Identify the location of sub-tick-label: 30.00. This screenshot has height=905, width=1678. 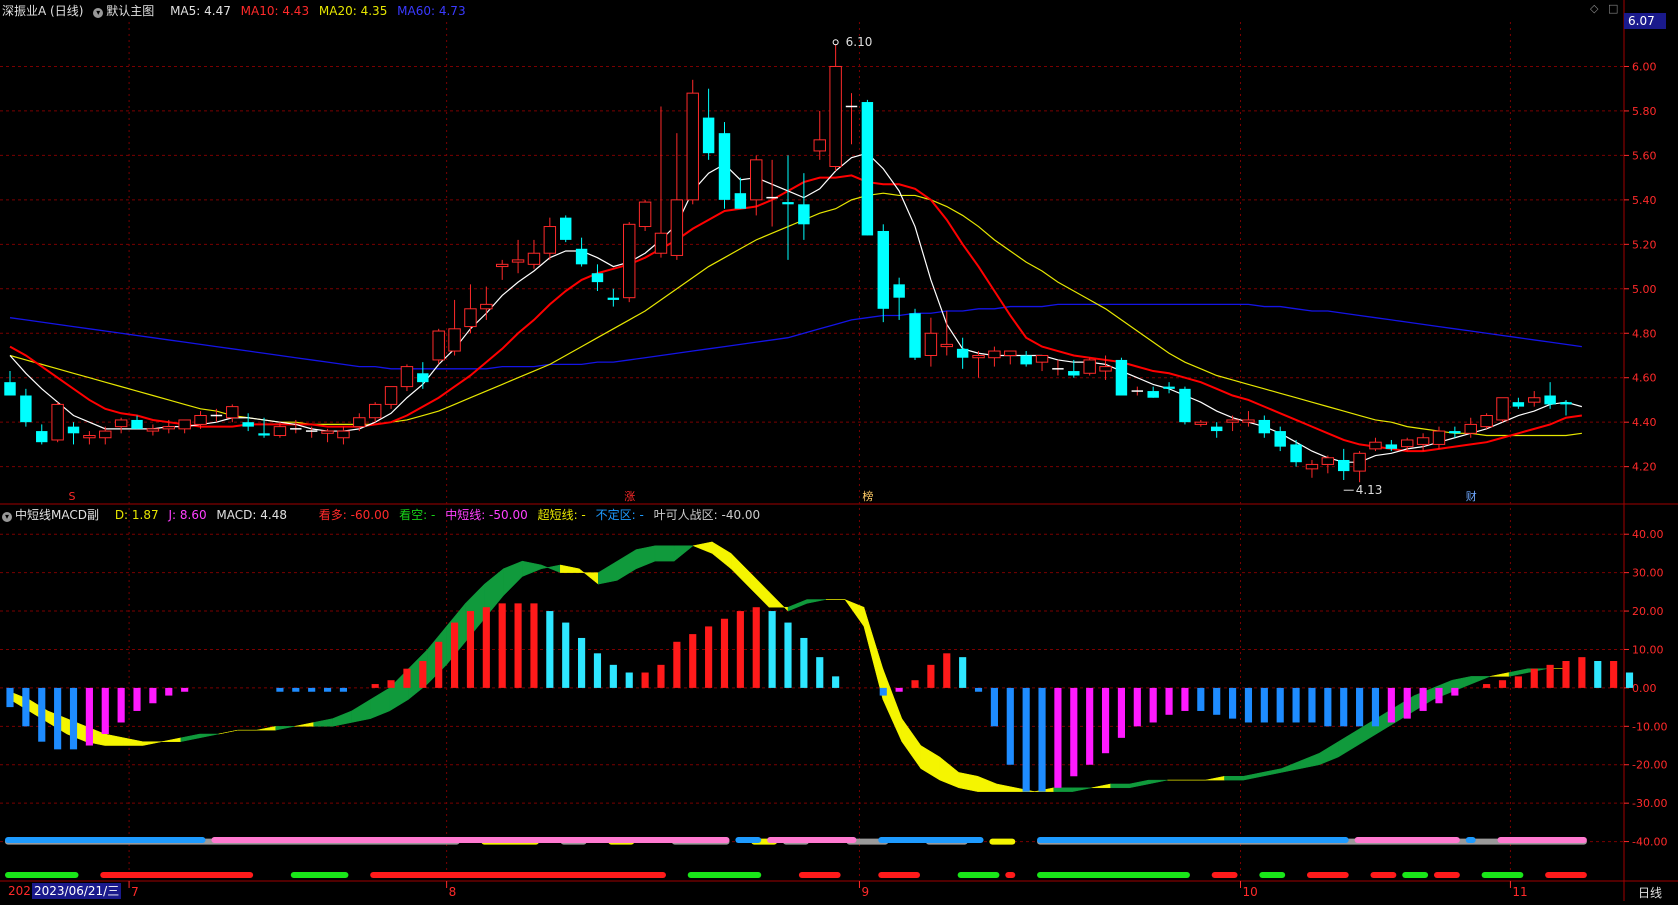
(1648, 573).